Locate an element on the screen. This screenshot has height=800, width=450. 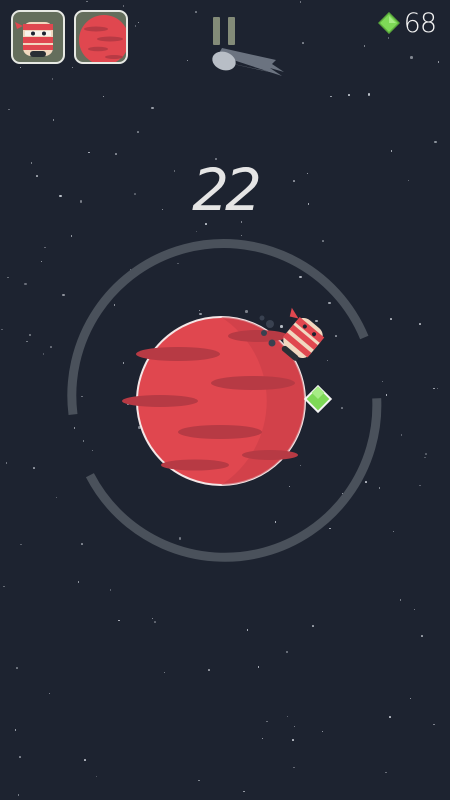
red-planet is located at coordinates (214, 401).